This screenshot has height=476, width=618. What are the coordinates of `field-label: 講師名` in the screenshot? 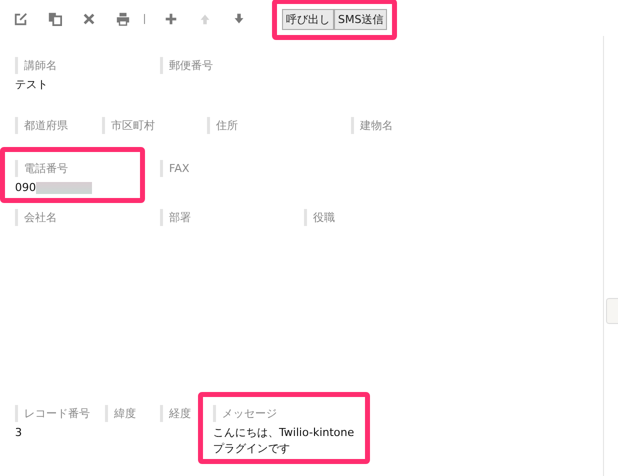 It's located at (36, 65).